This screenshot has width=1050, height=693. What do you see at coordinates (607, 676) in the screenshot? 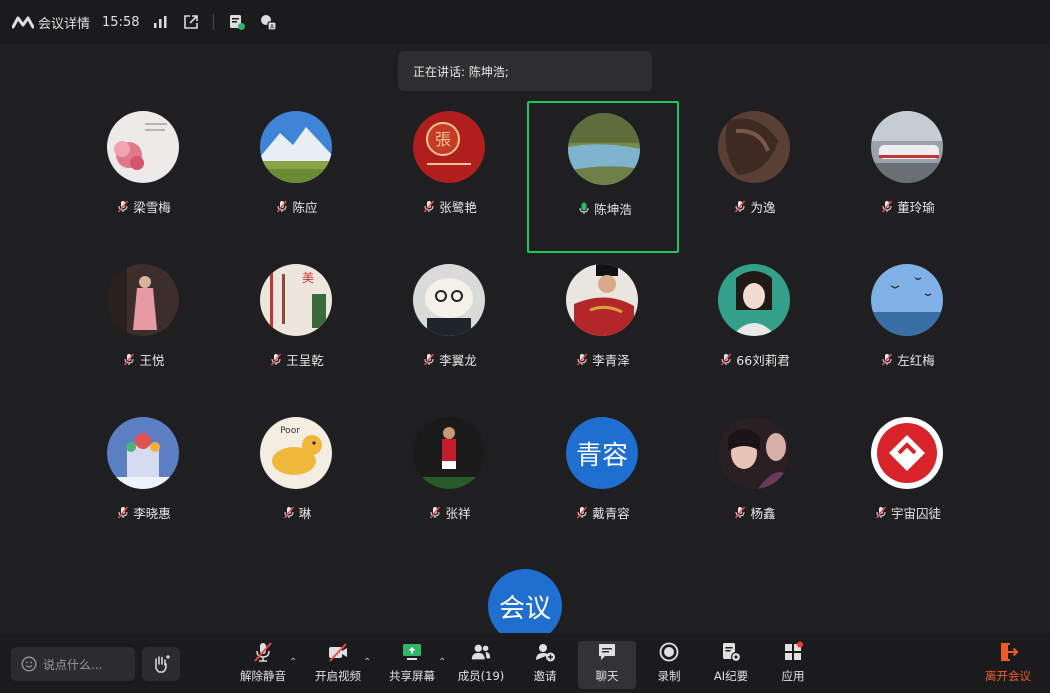
I see `chat-label: 聊天` at bounding box center [607, 676].